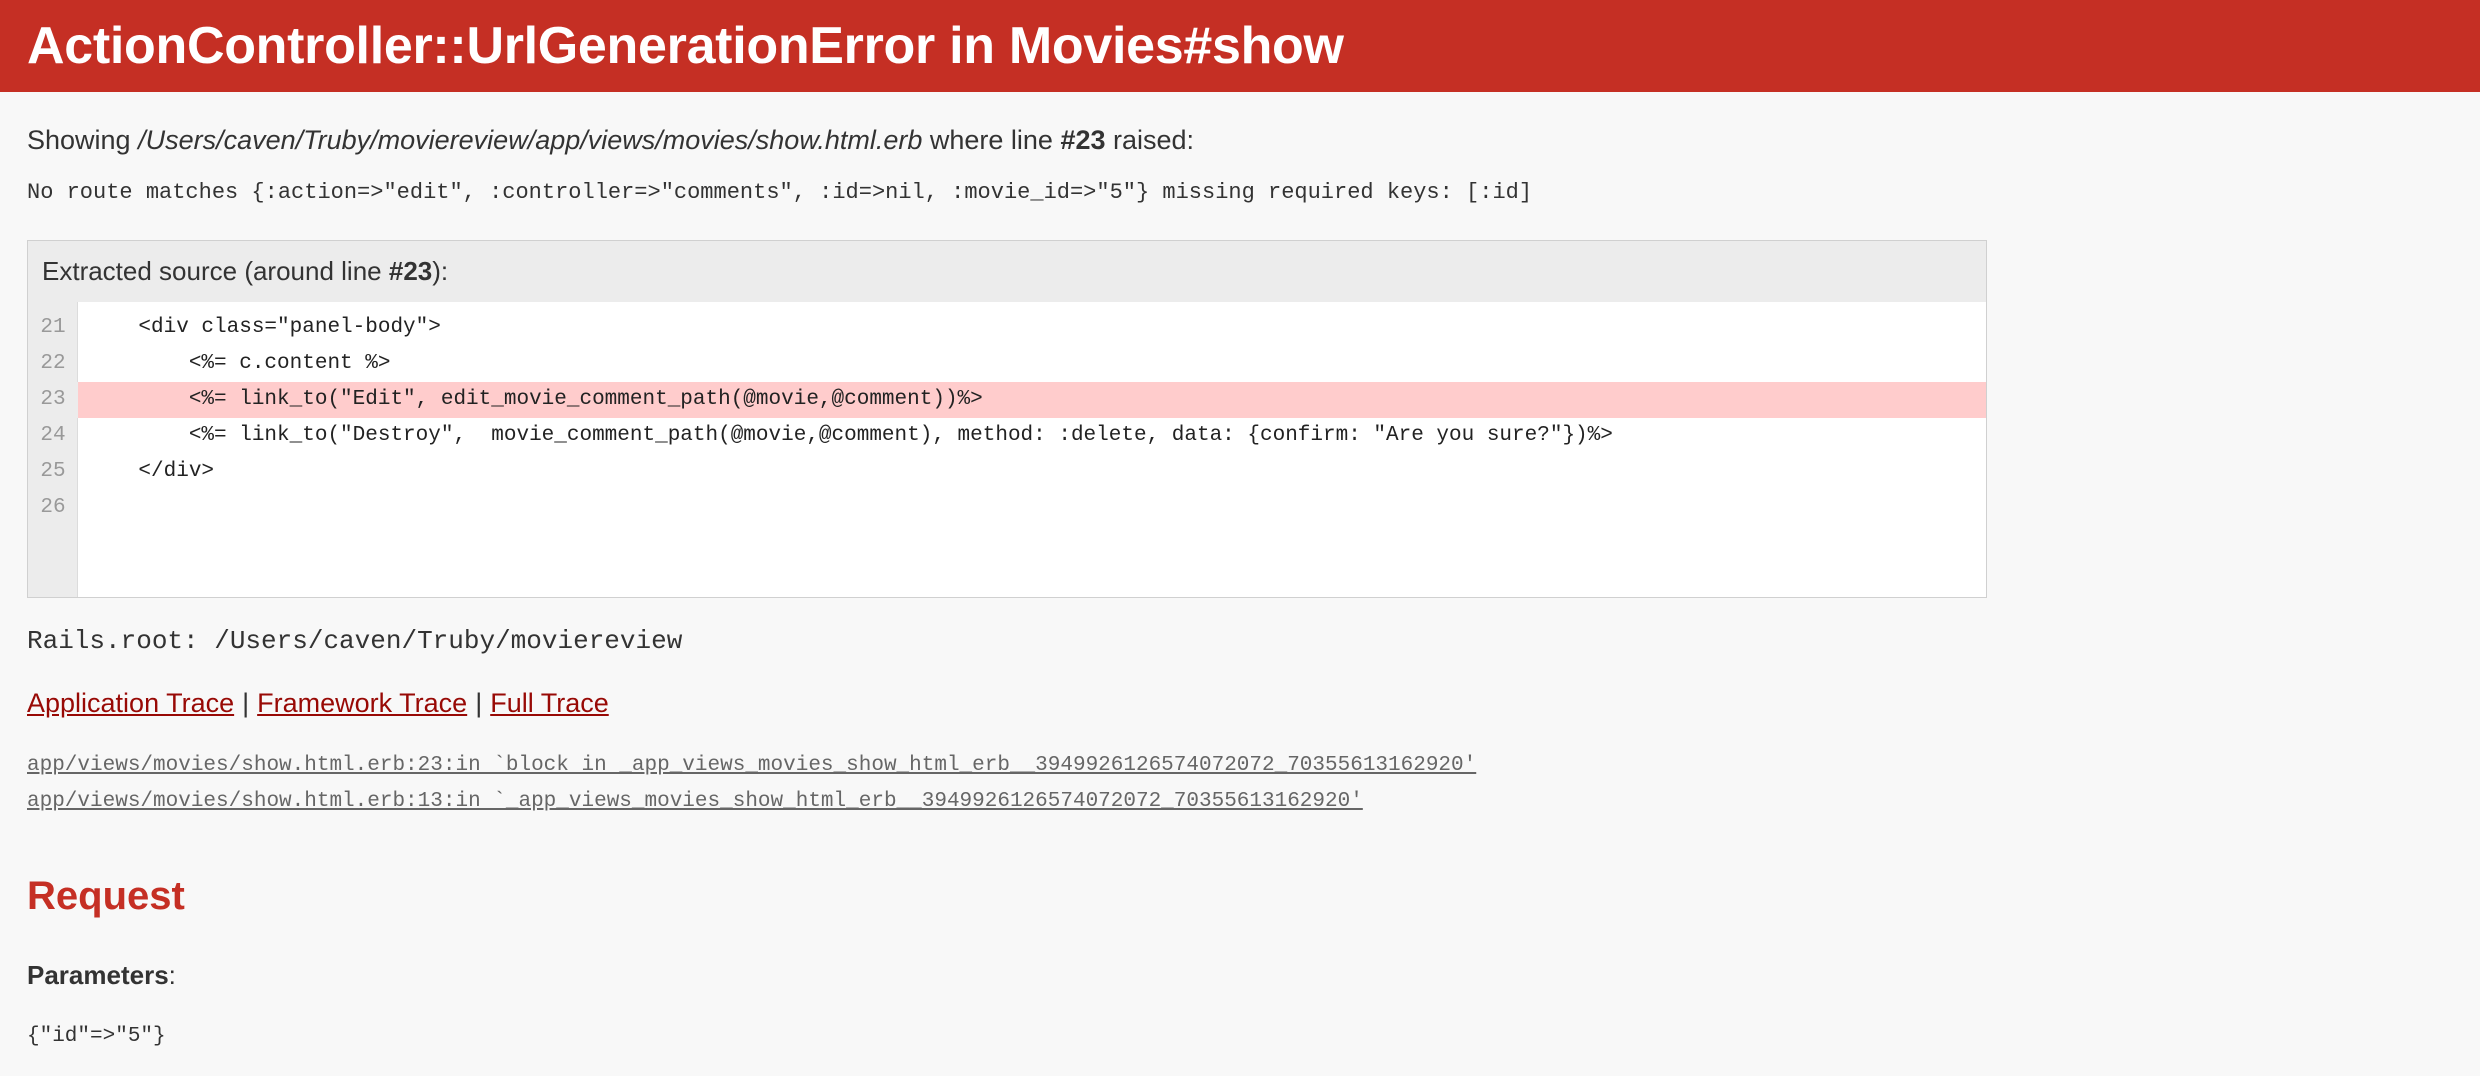 Image resolution: width=2480 pixels, height=1076 pixels. Describe the element at coordinates (440, 271) in the screenshot. I see `source-header-suffix: ):` at that location.